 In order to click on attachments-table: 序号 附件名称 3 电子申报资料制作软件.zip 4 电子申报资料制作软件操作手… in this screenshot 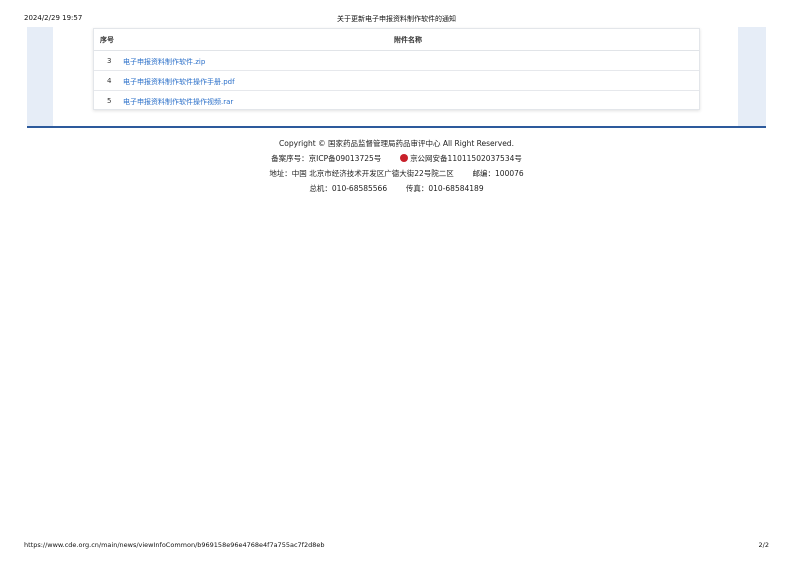, I will do `click(396, 69)`.